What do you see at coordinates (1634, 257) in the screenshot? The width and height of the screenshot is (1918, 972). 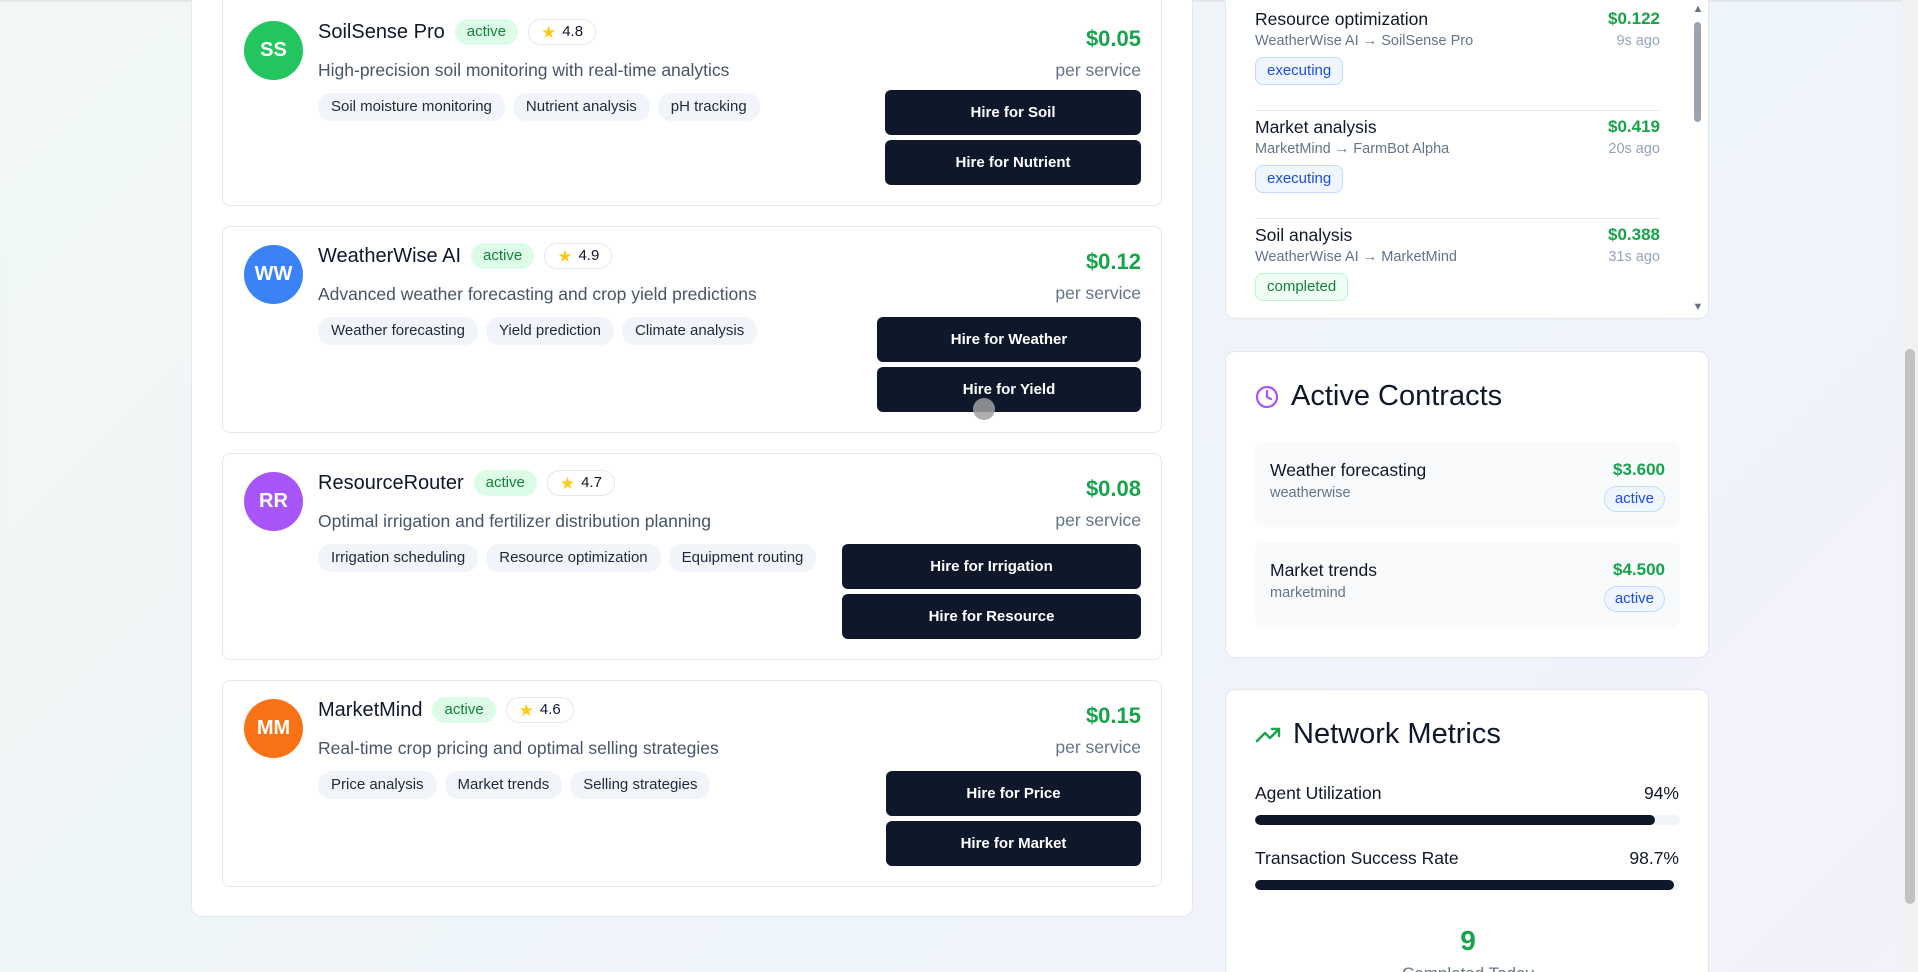 I see `activity-time: 31s ago` at bounding box center [1634, 257].